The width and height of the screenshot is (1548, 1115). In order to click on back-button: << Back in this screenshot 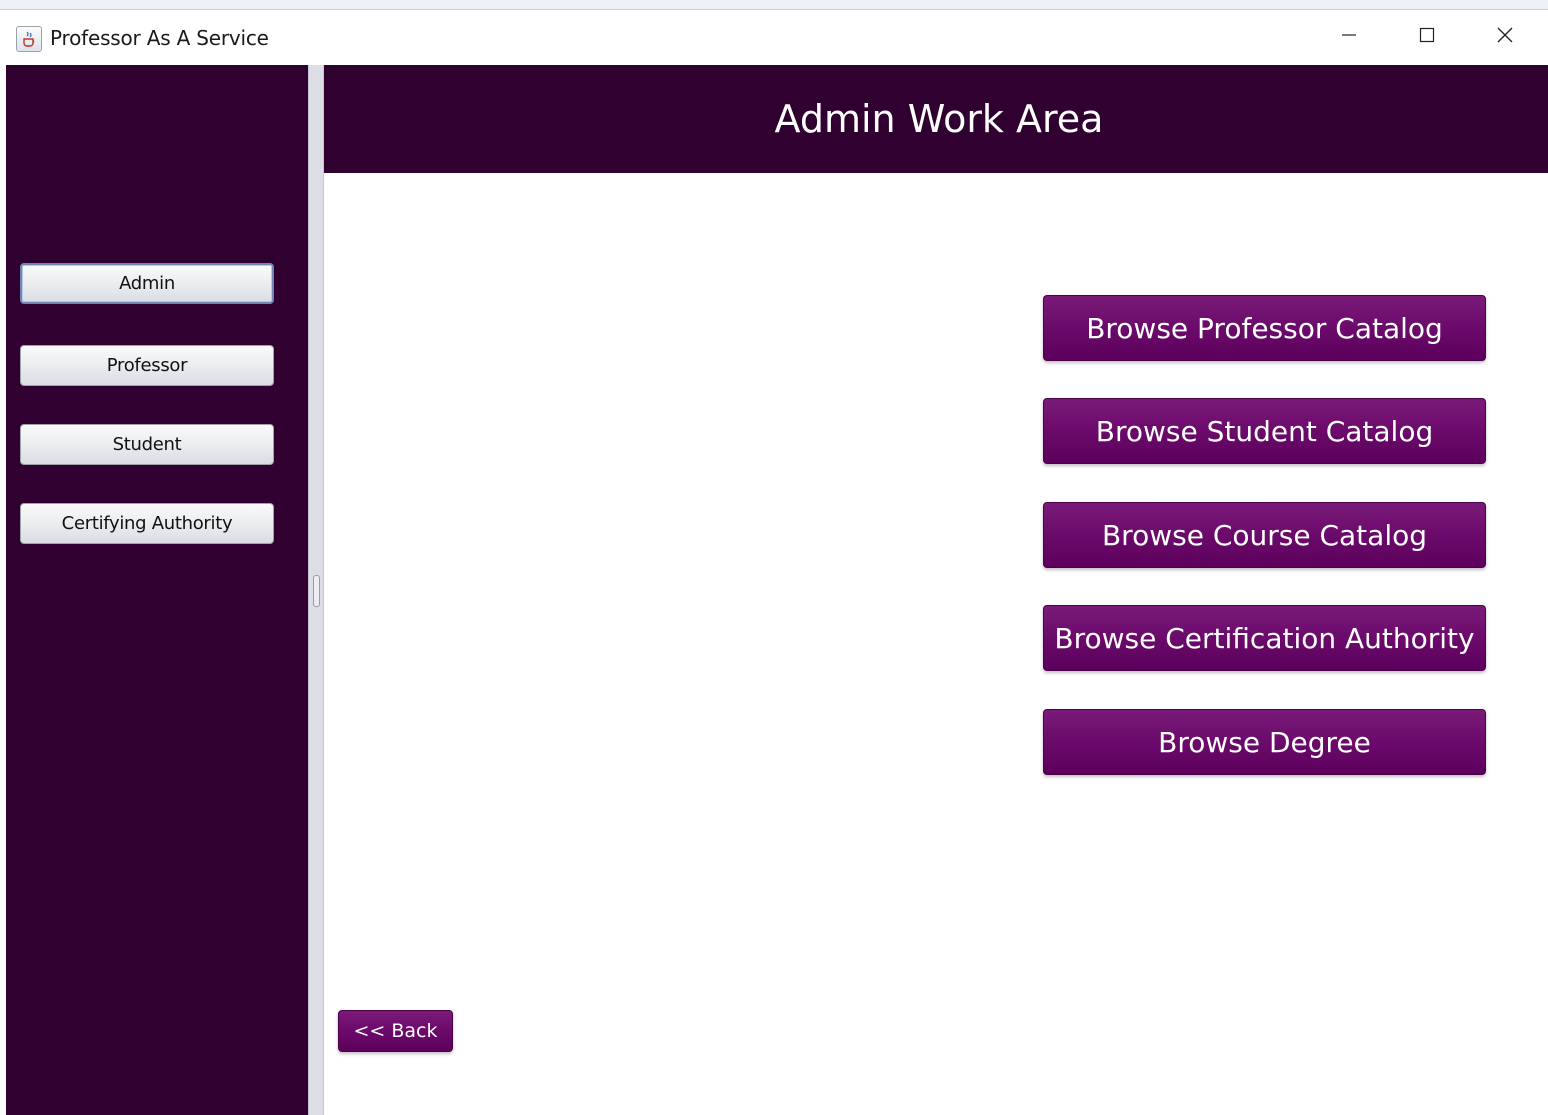, I will do `click(395, 1031)`.